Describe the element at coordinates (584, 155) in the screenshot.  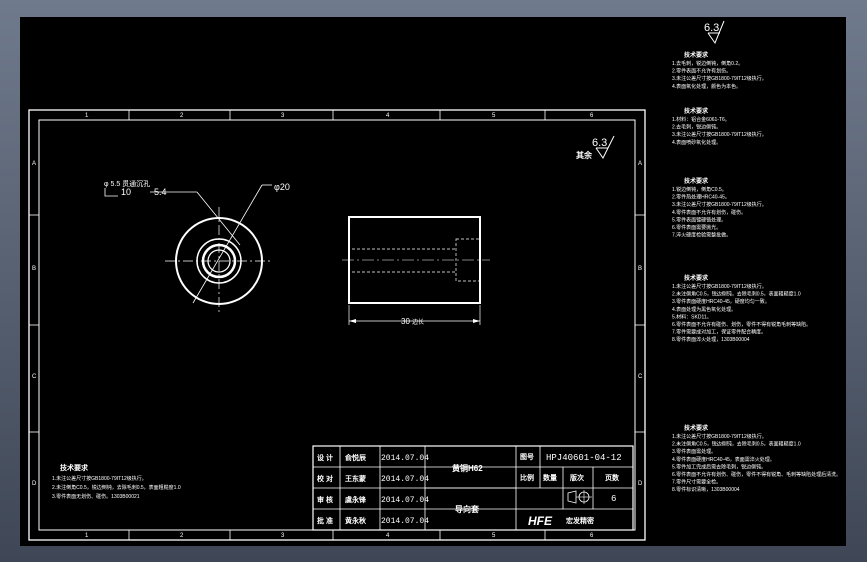
I see `roughness-remaining-label: 其余` at that location.